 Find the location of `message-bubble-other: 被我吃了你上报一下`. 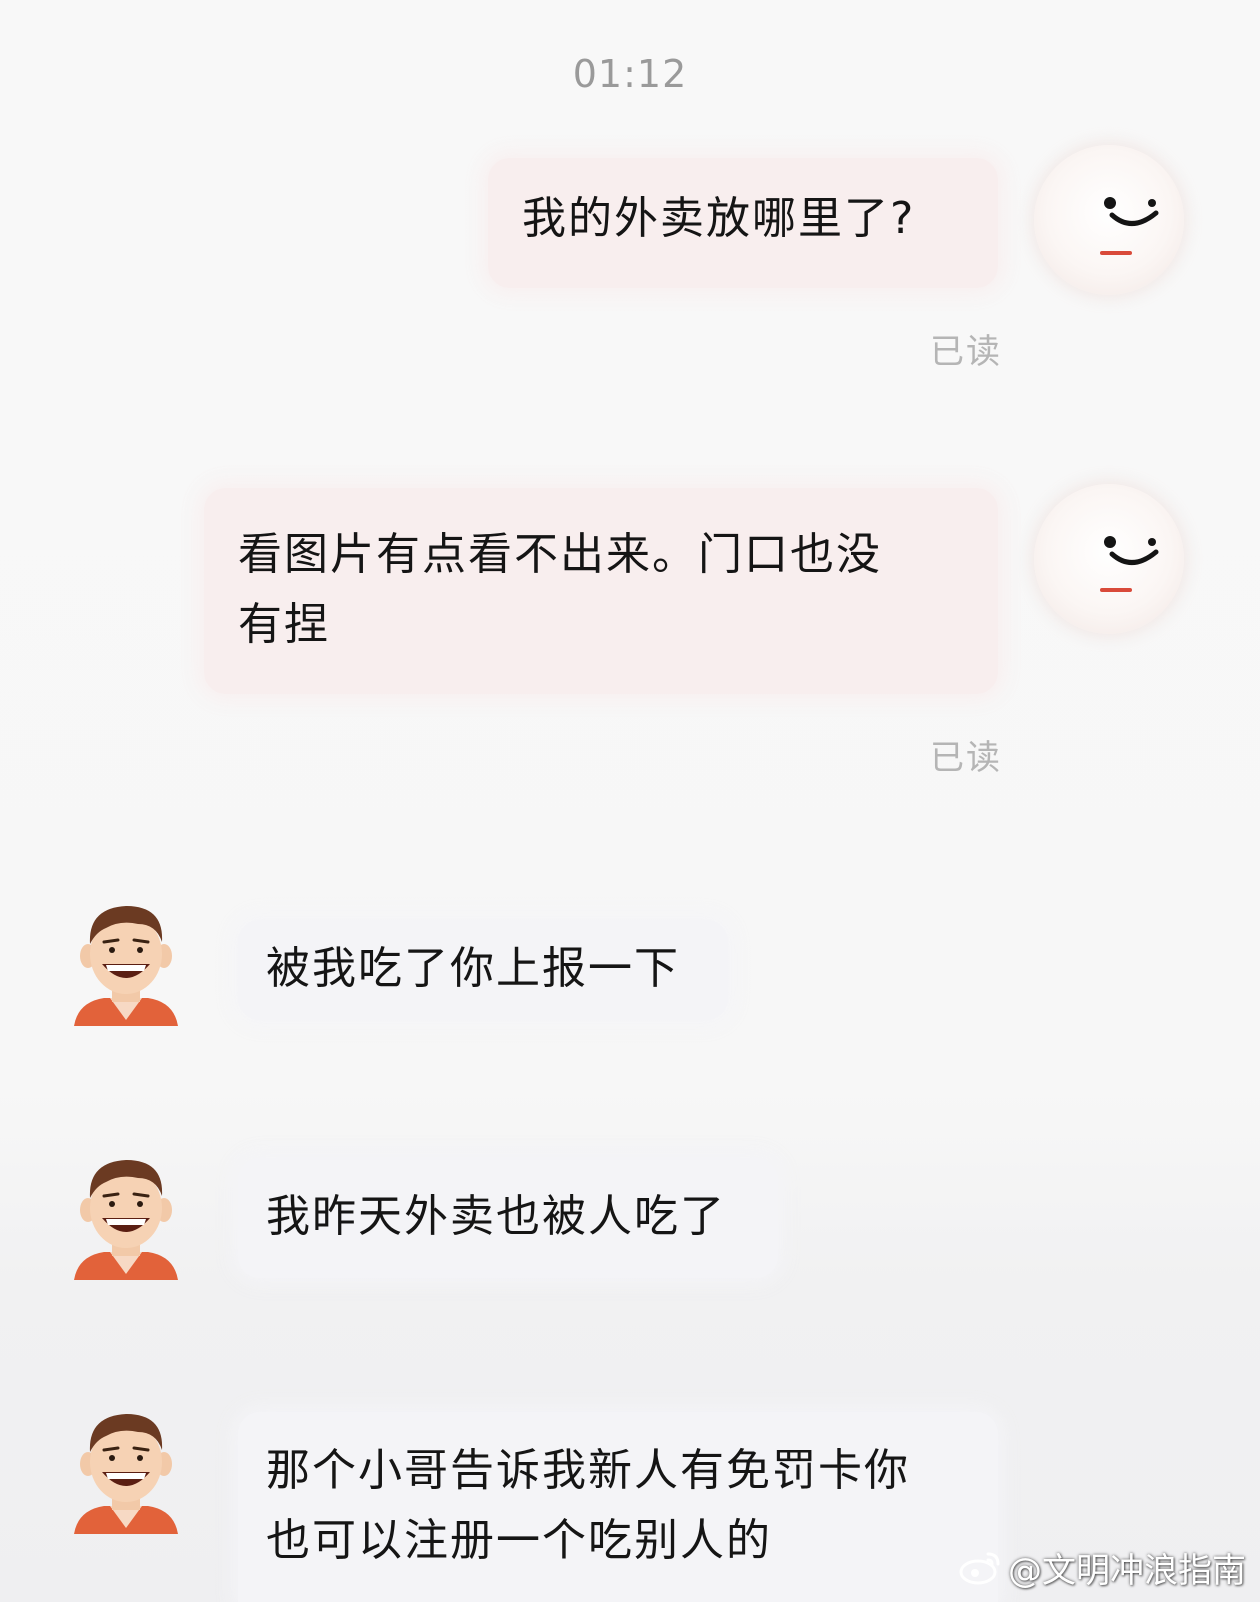

message-bubble-other: 被我吃了你上报一下 is located at coordinates (483, 970).